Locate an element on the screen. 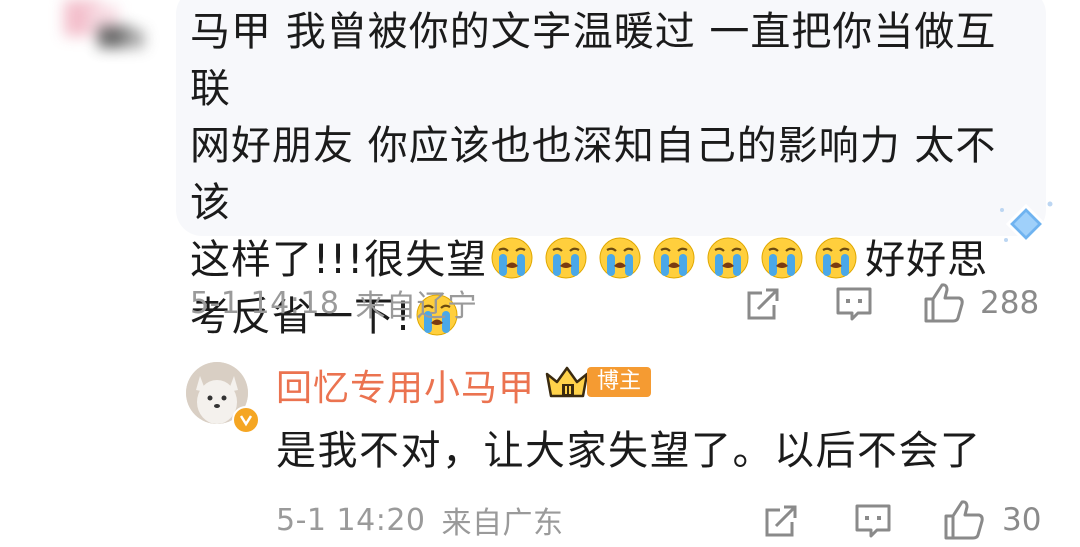  reply-like-button: 30 is located at coordinates (991, 520).